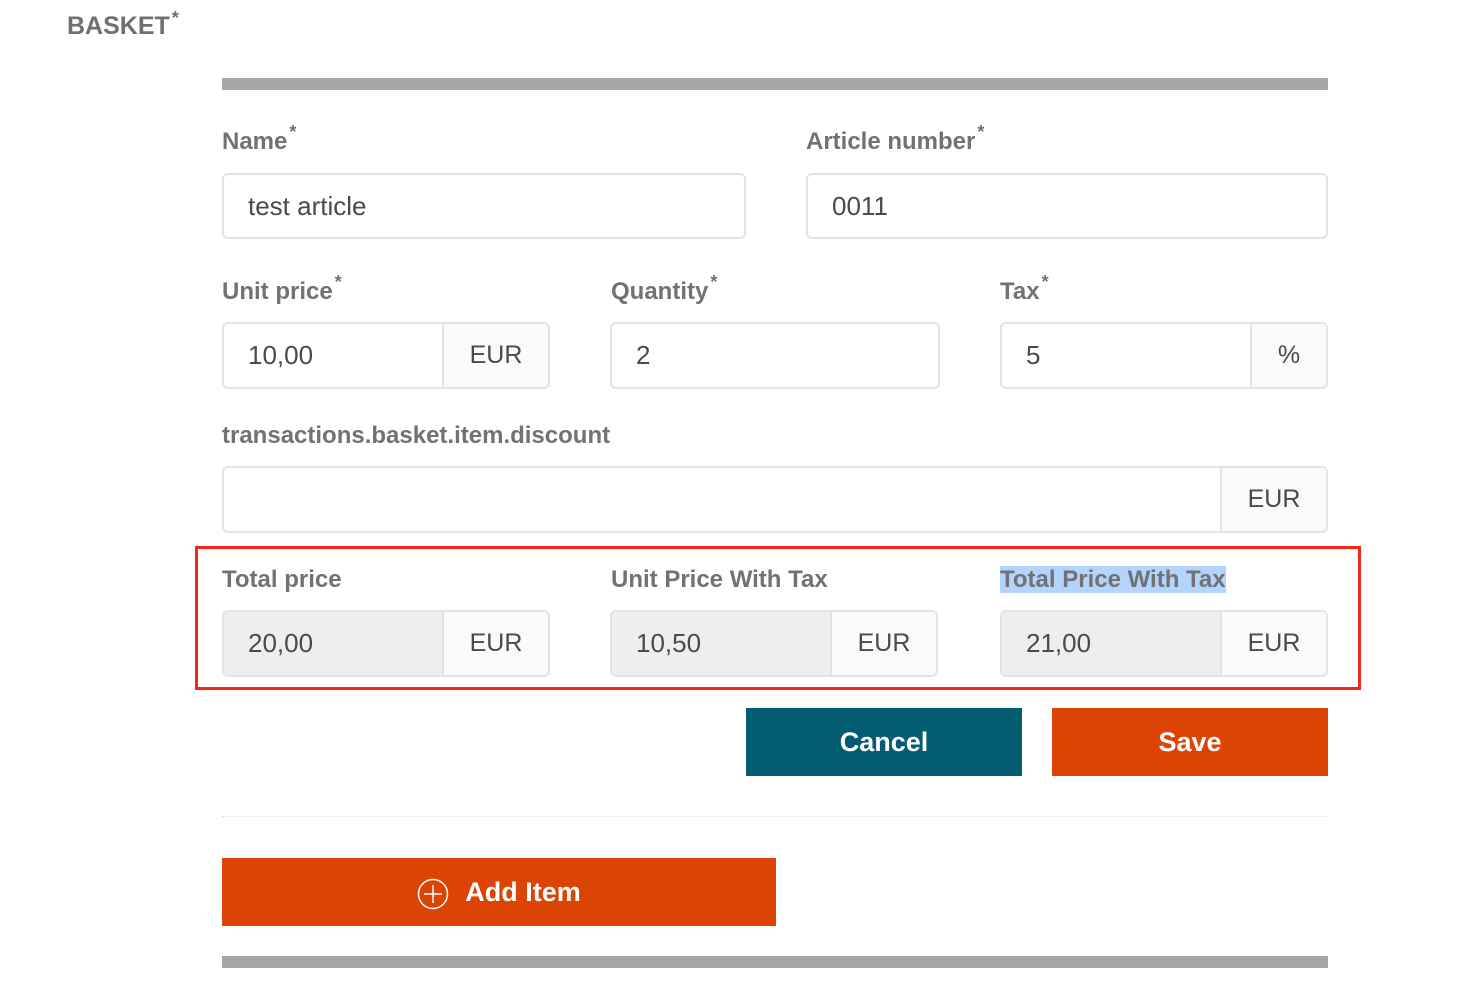 The width and height of the screenshot is (1470, 998). I want to click on quantity-label: Quantity *, so click(664, 289).